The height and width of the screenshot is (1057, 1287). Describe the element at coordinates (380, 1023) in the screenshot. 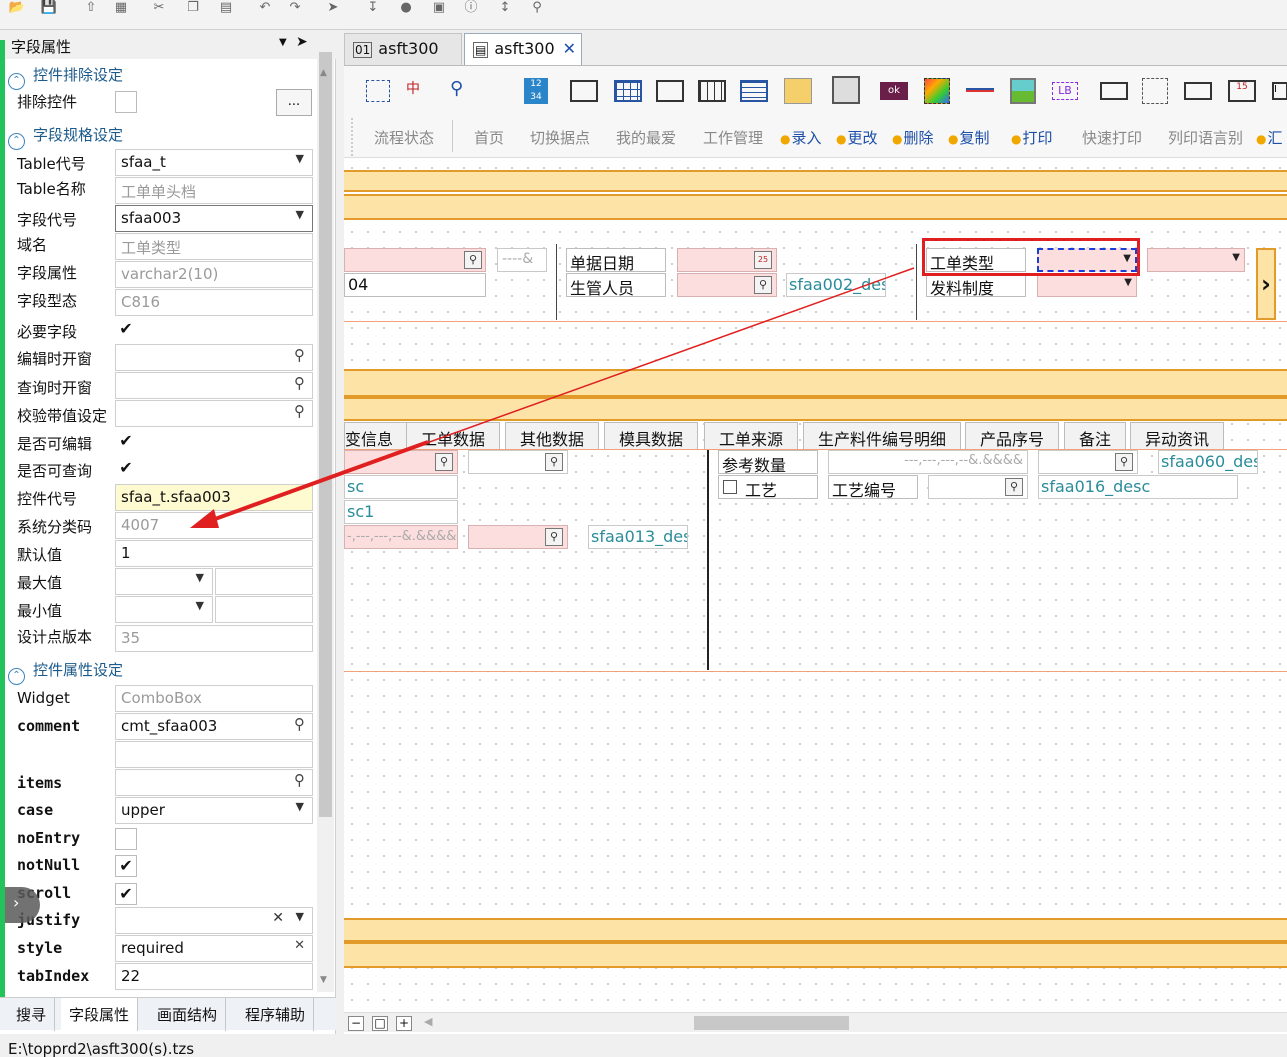

I see `fit-icon: □` at that location.